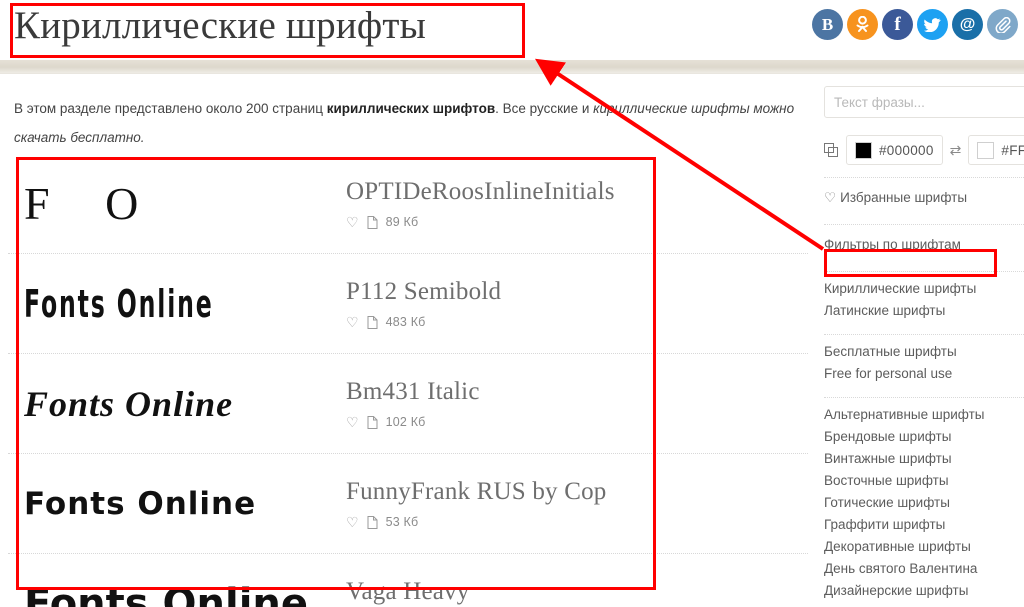 The image size is (1024, 607). What do you see at coordinates (405, 322) in the screenshot?
I see `font-size-label: 483 Кб` at bounding box center [405, 322].